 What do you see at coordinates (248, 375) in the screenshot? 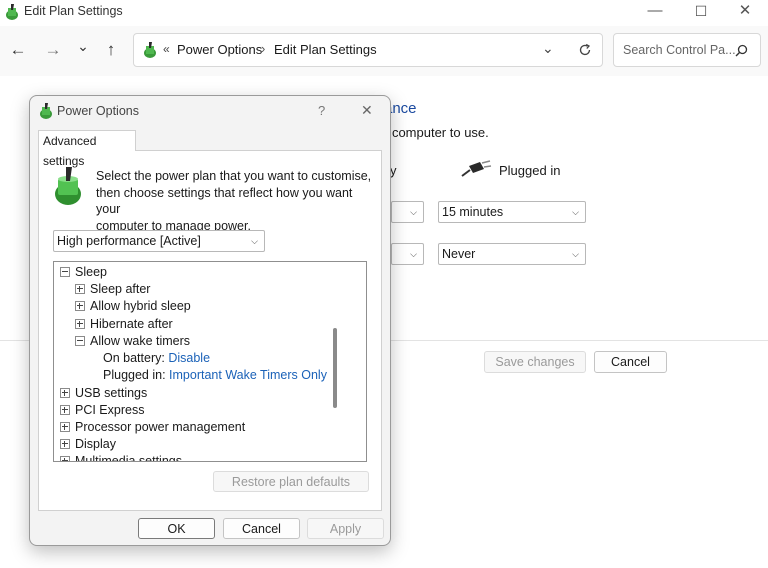
I see `plugged-in-value: Important Wake Timers Only` at bounding box center [248, 375].